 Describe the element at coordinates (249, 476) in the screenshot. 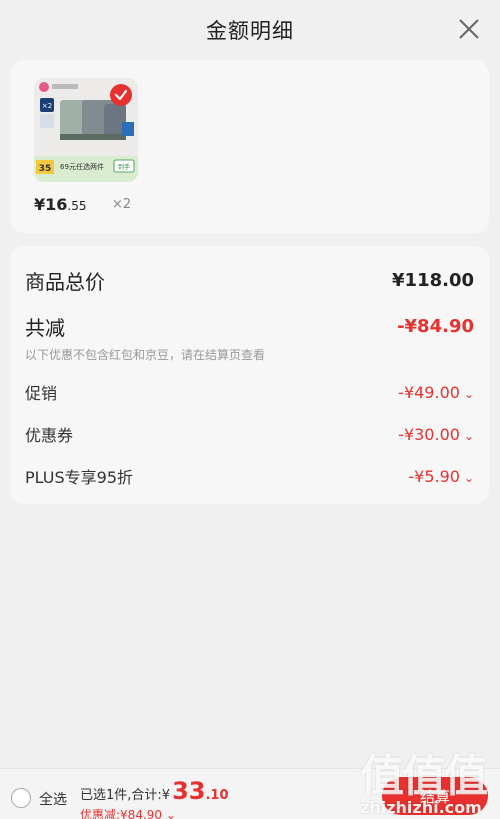

I see `discount-item-plus: PLUS专享95折 -¥5.90 ⌄` at that location.